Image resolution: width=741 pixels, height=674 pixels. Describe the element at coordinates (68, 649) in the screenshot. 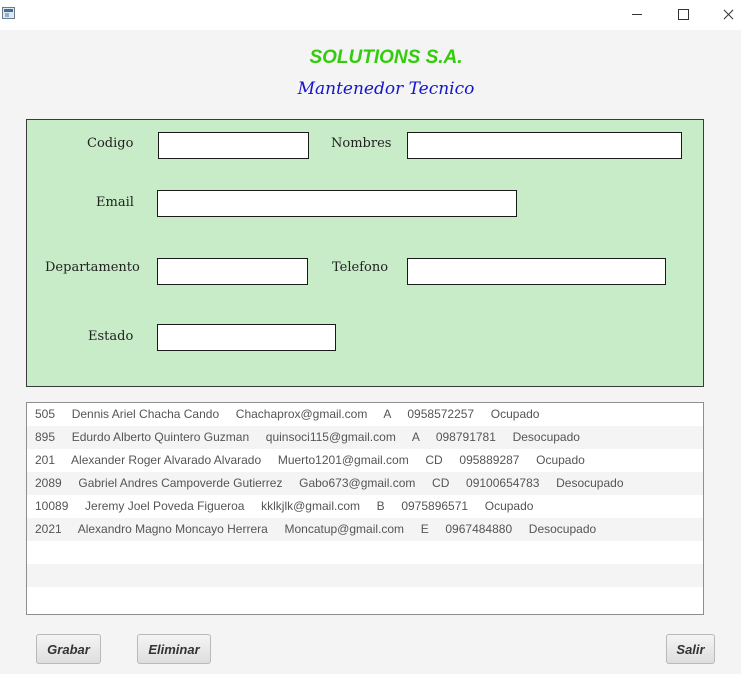

I see `grabar-button: Grabar` at that location.